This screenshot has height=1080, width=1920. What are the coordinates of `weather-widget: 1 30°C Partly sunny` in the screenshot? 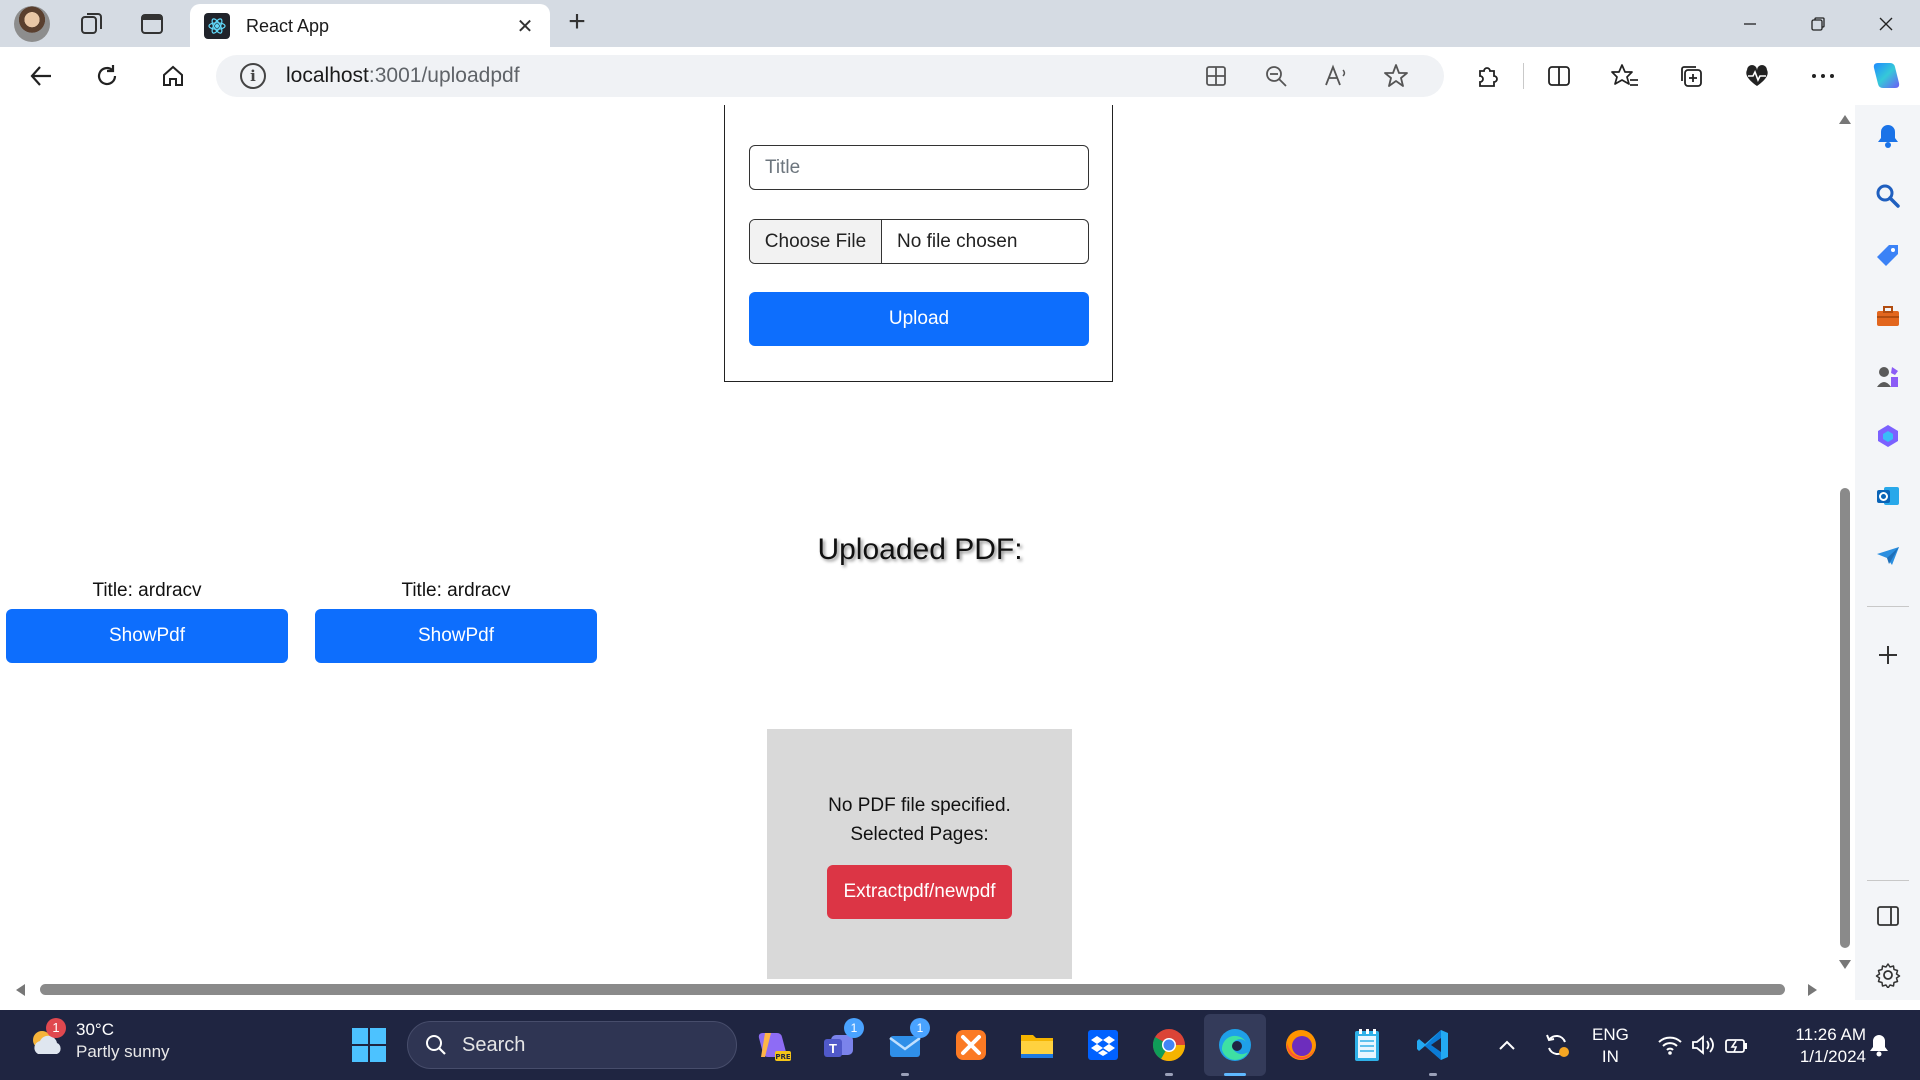 It's located at (98, 1040).